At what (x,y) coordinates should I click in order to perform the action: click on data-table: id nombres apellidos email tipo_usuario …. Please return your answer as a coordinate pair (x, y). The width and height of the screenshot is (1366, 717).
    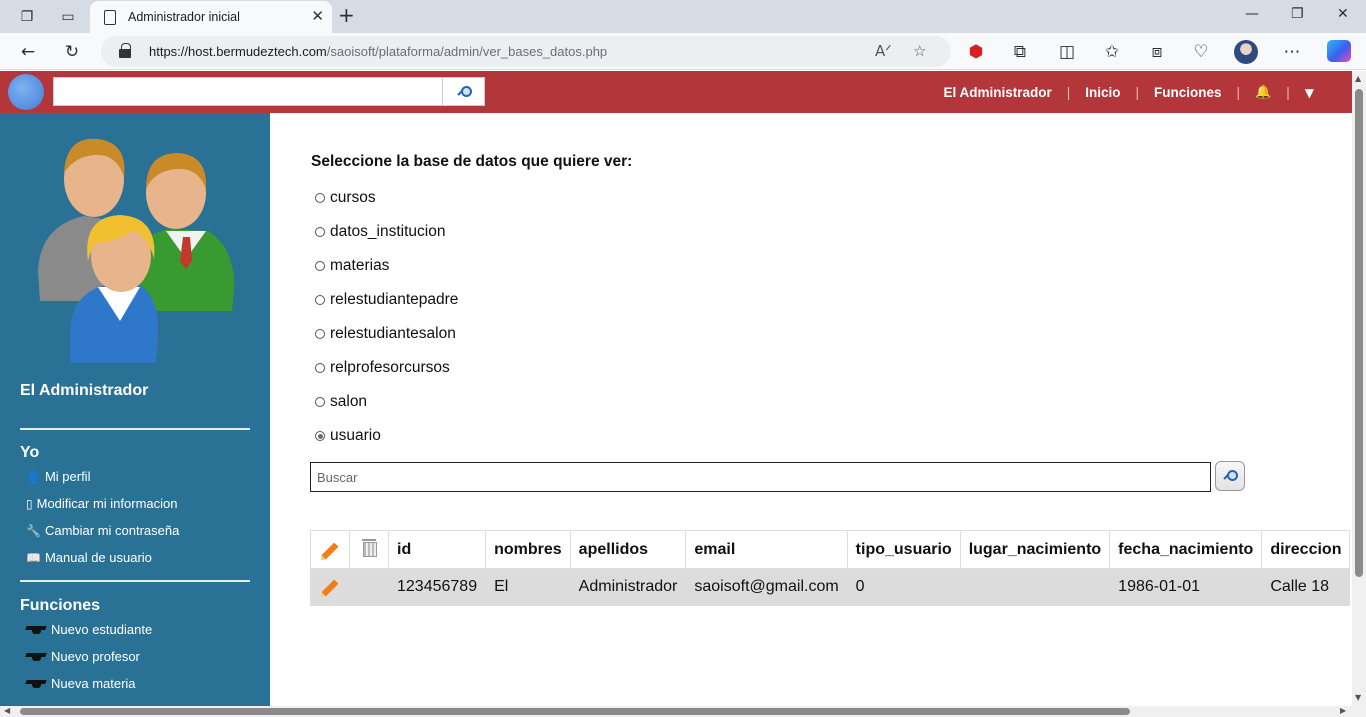
    Looking at the image, I should click on (830, 568).